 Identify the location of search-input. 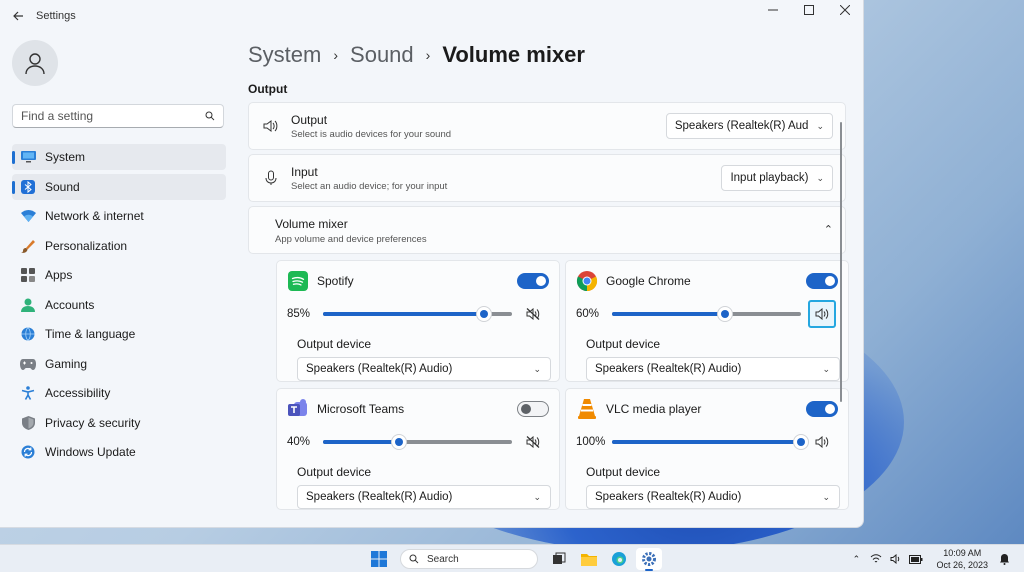
(113, 116).